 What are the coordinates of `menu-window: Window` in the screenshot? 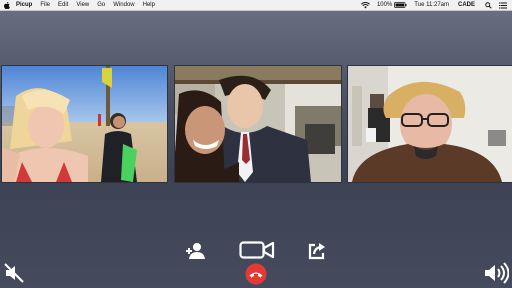 It's located at (123, 5).